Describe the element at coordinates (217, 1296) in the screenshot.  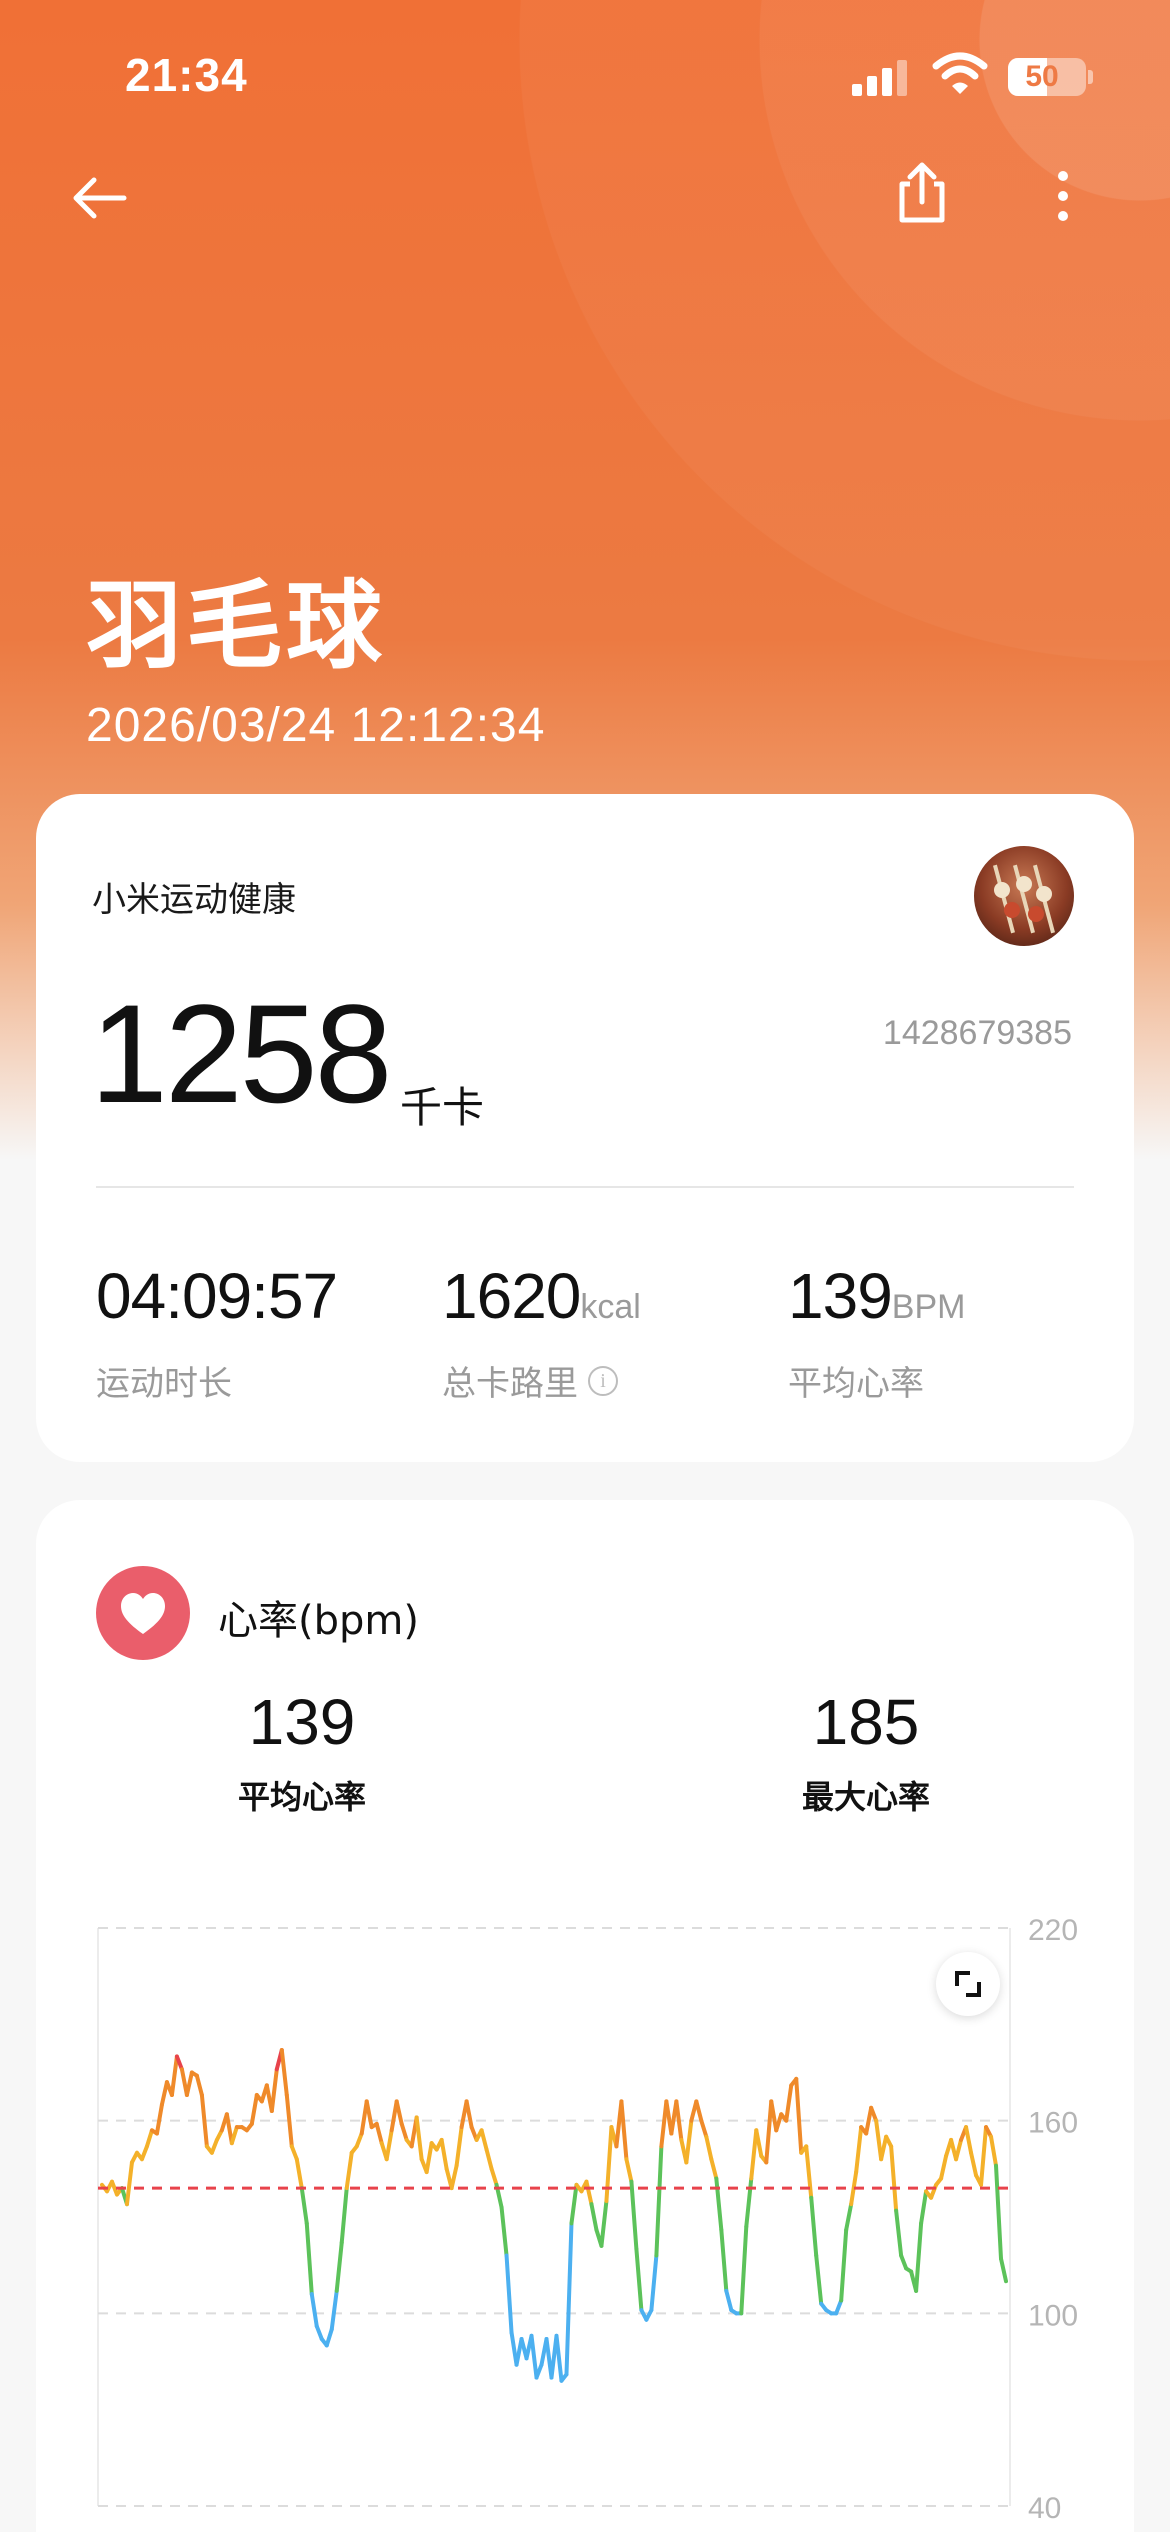
I see `stat-value: 04:09:57` at that location.